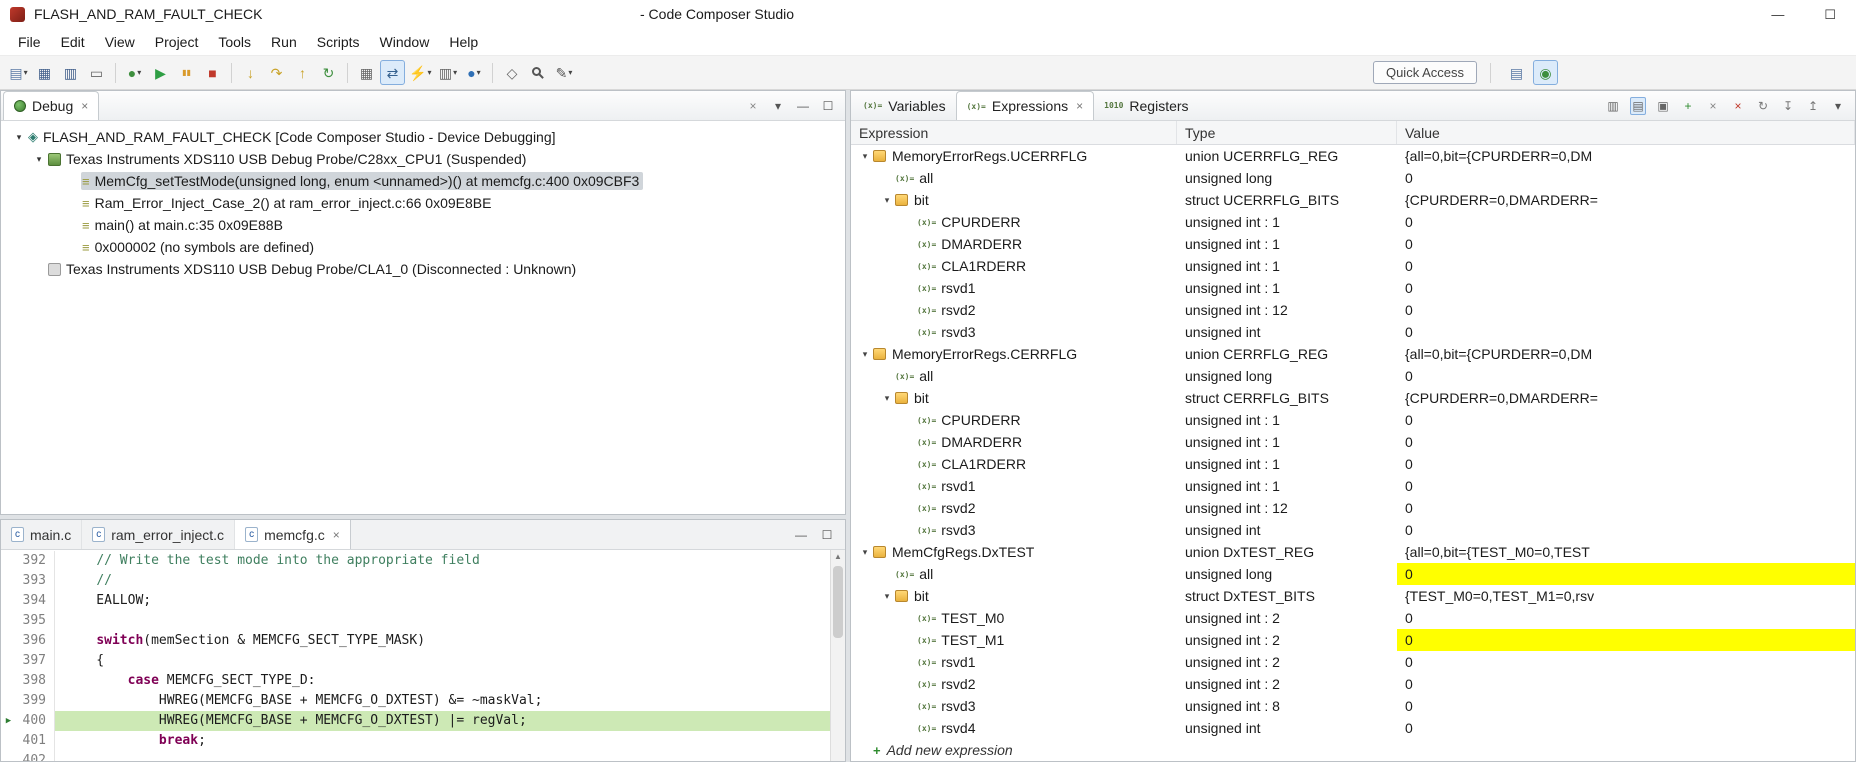 This screenshot has width=1856, height=762. Describe the element at coordinates (1713, 106) in the screenshot. I see `remove-expression-button: ×` at that location.